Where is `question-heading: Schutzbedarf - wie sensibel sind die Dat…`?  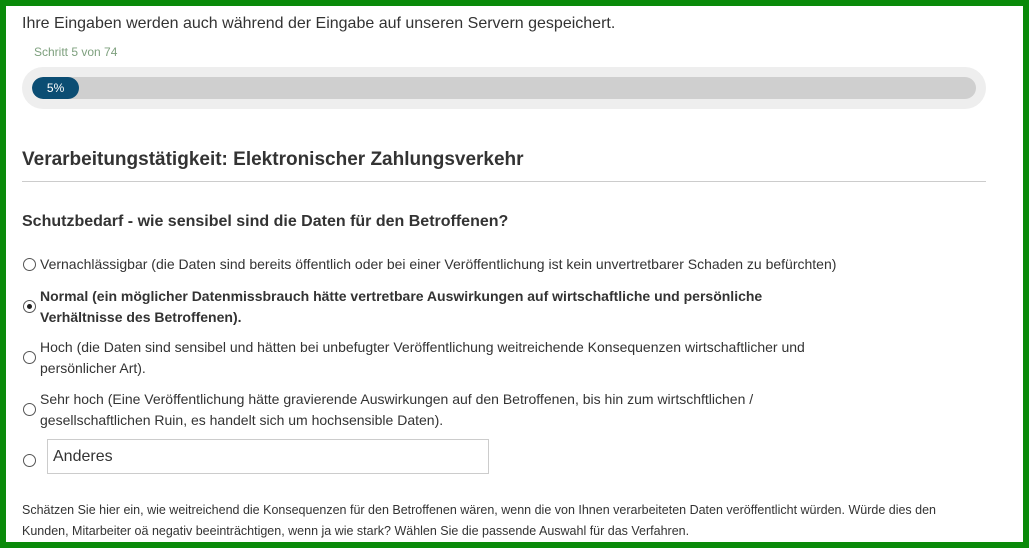
question-heading: Schutzbedarf - wie sensibel sind die Dat… is located at coordinates (265, 221).